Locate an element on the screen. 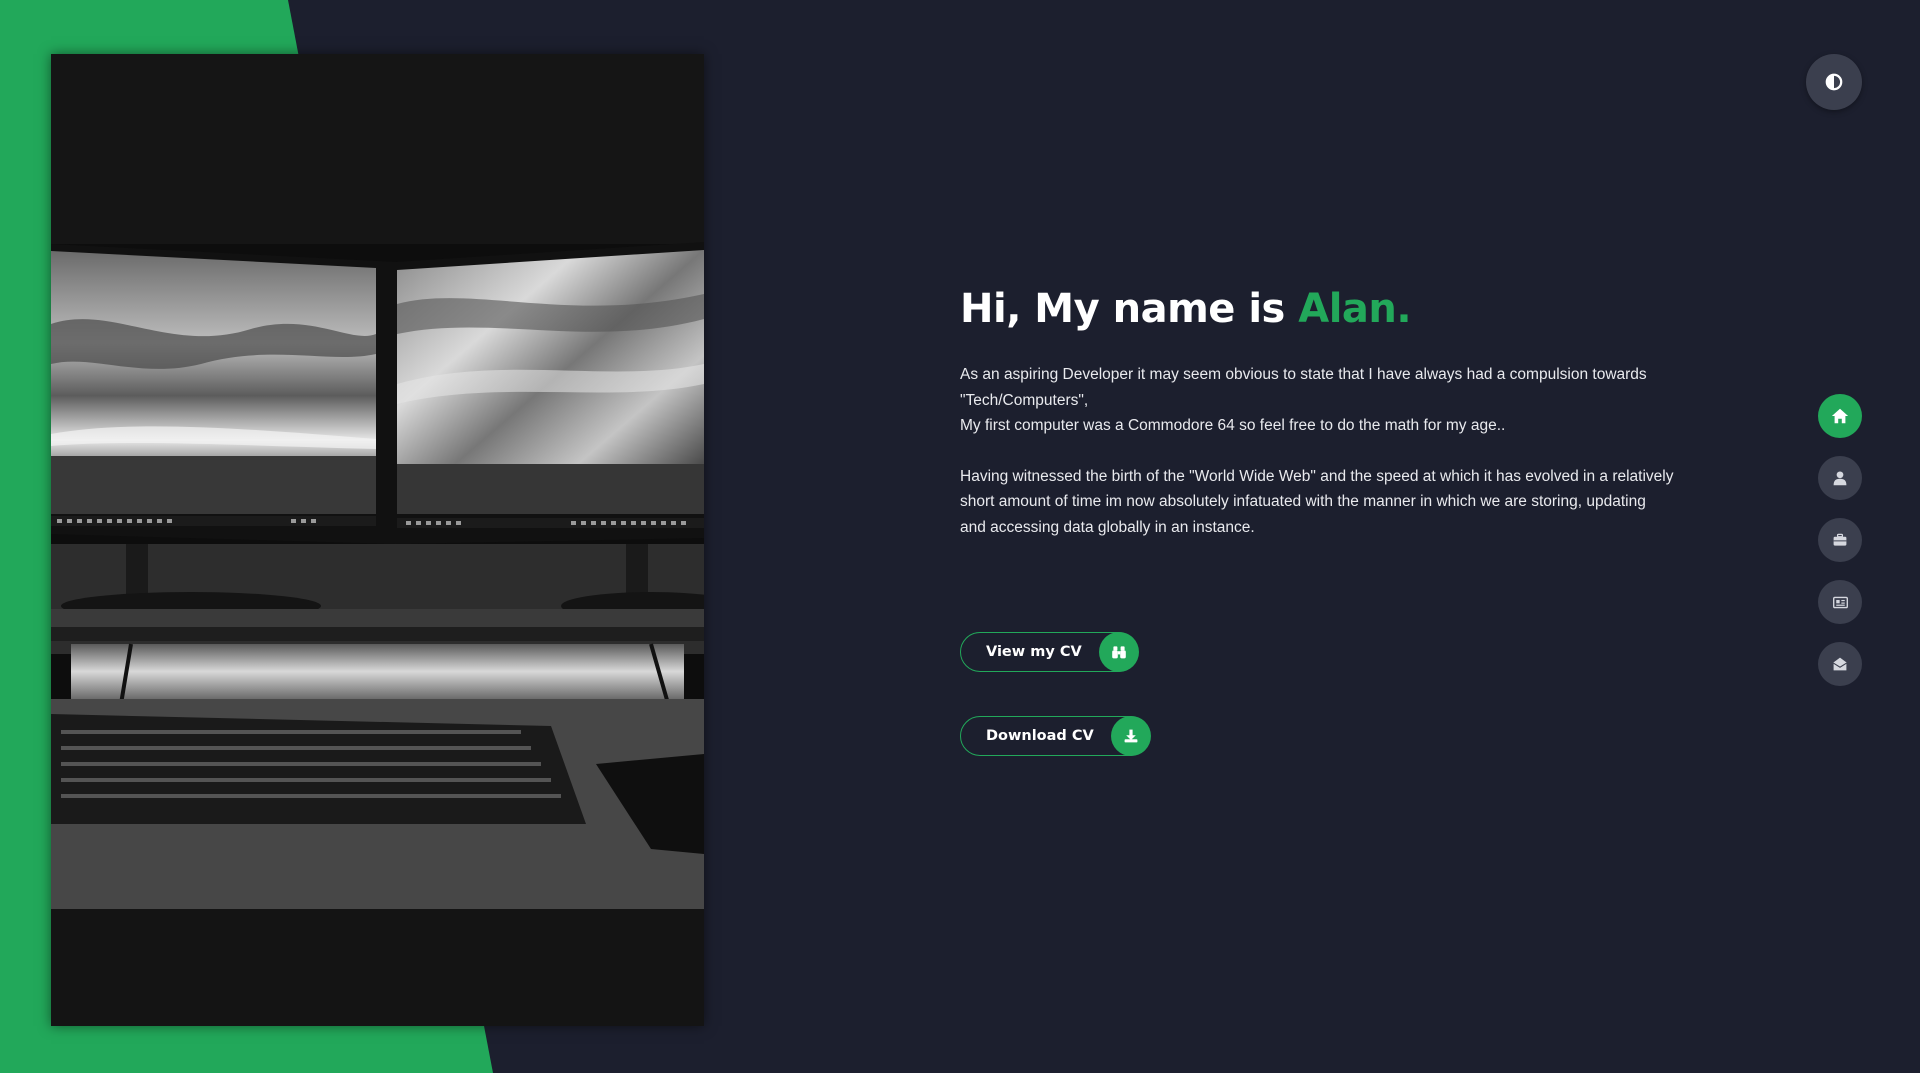  hero-headline: Hi, My name is Alan. is located at coordinates (1330, 309).